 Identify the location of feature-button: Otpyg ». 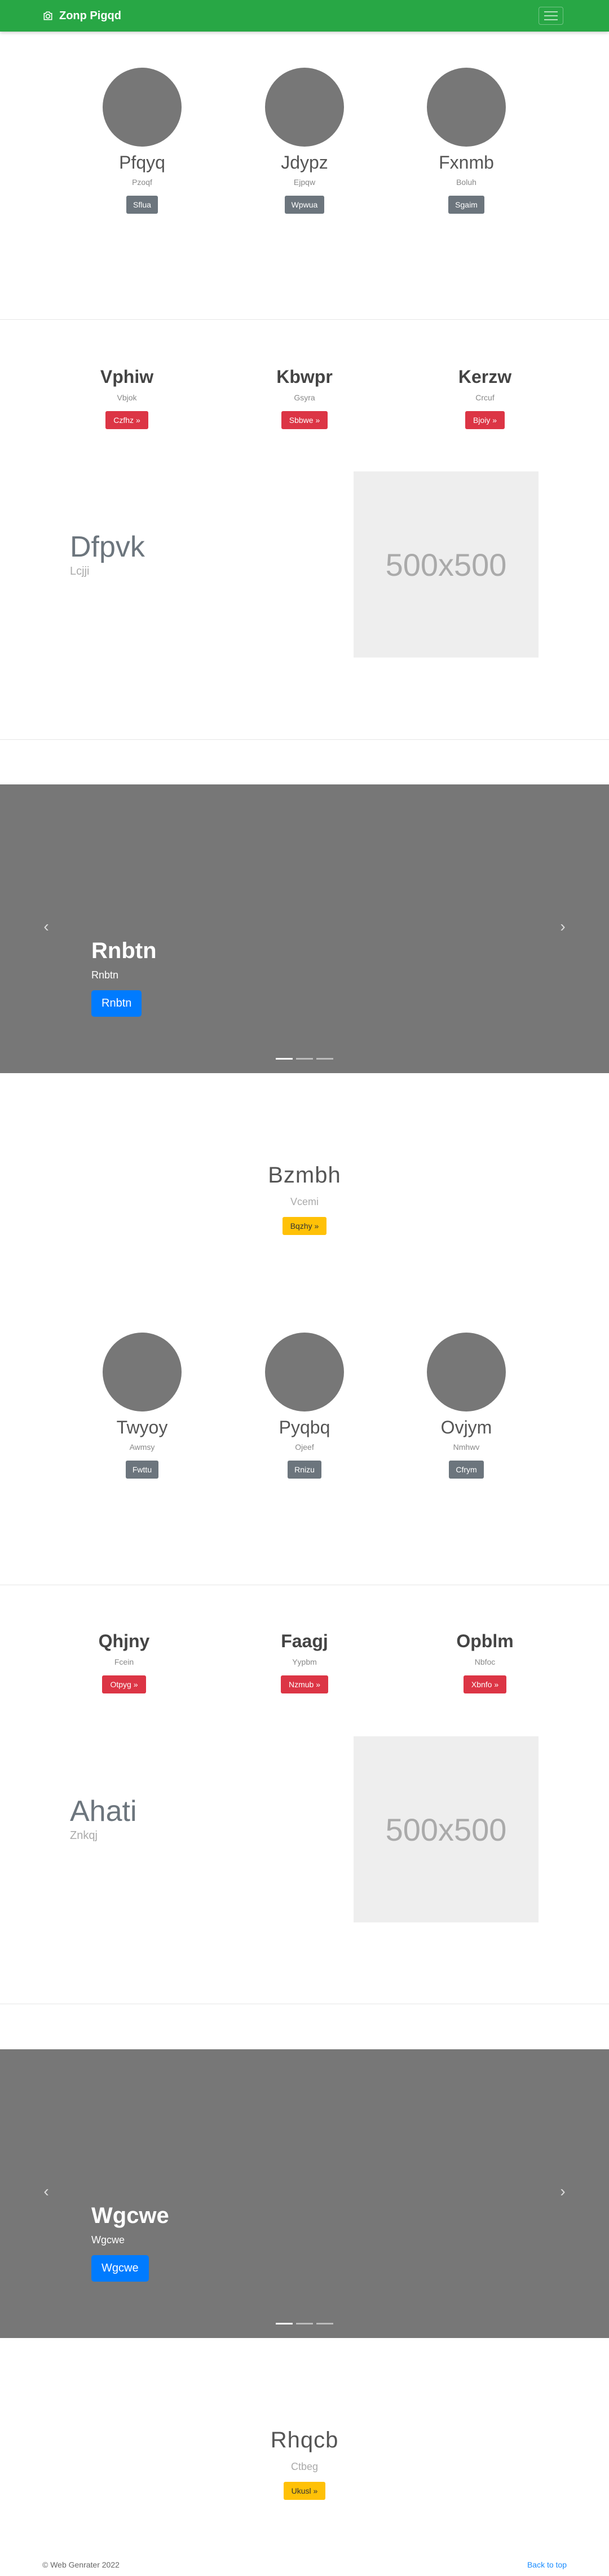
(124, 1684).